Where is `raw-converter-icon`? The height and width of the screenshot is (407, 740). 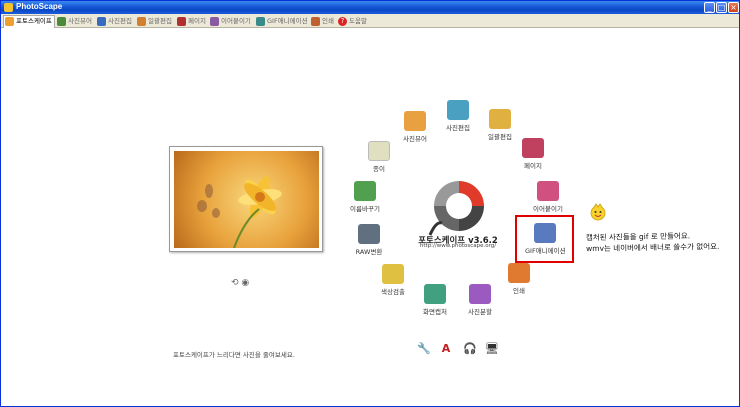 raw-converter-icon is located at coordinates (369, 234).